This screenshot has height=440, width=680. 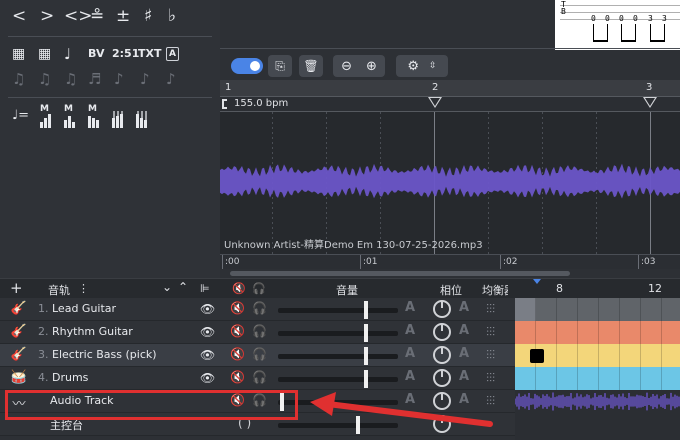 I want to click on track-row: 🎸 1. Lead Guitar 👁 🔇 🎧 A A ⫶⫶⫶, so click(x=257, y=309).